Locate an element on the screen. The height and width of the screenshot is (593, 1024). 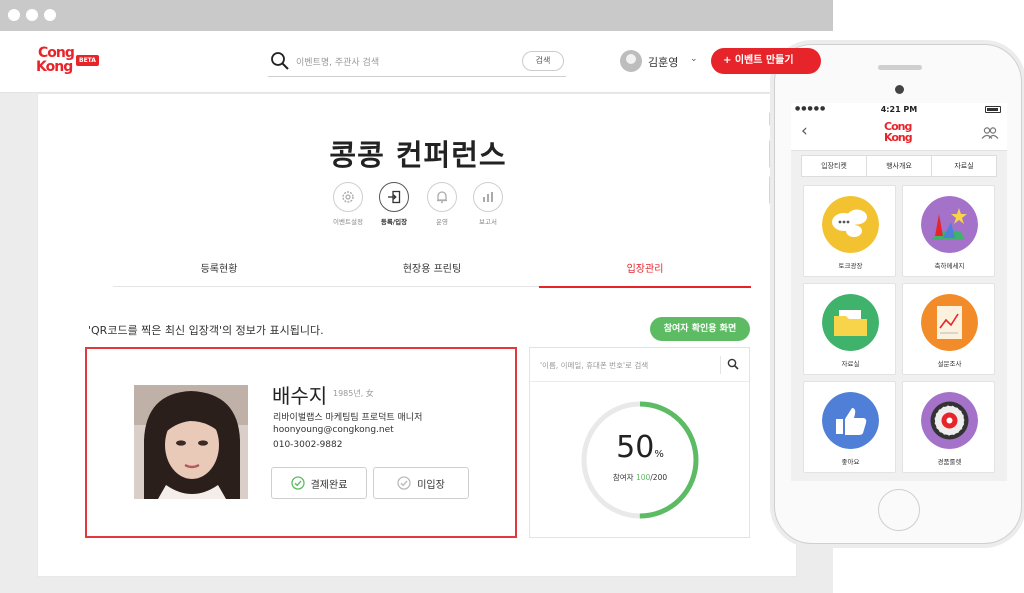
thumbs-up-icon is located at coordinates (850, 420).